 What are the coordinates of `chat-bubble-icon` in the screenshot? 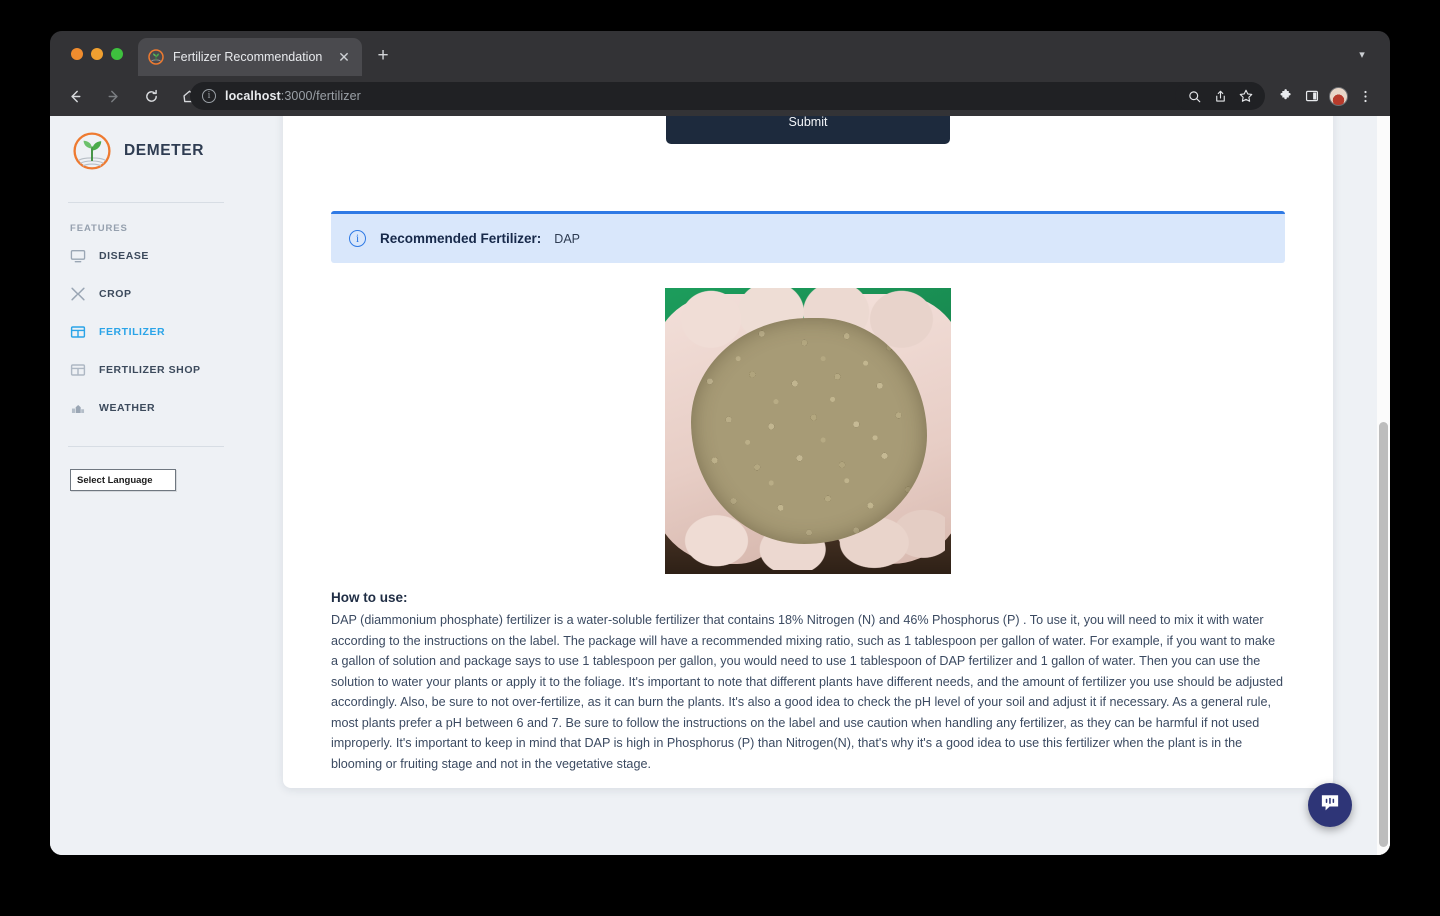 It's located at (1330, 805).